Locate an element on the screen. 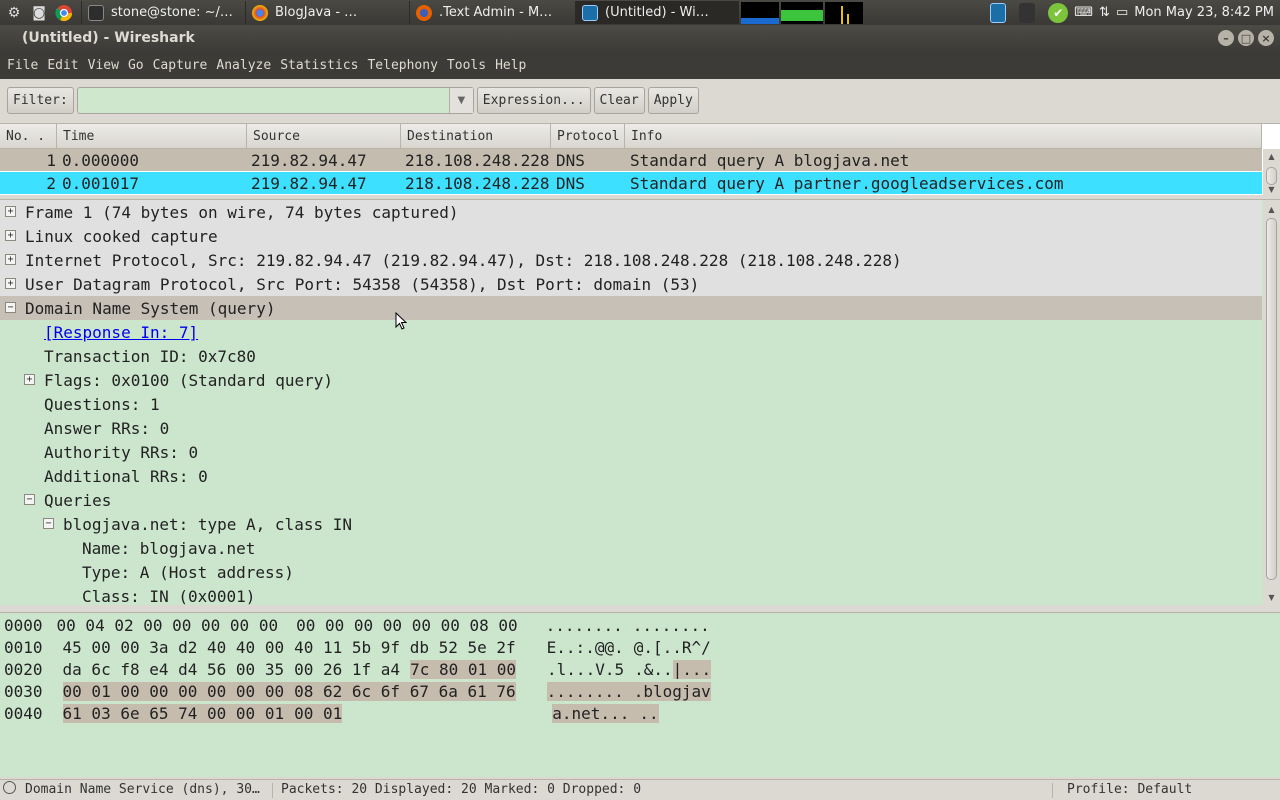  filter-combo: ▼ is located at coordinates (275, 100).